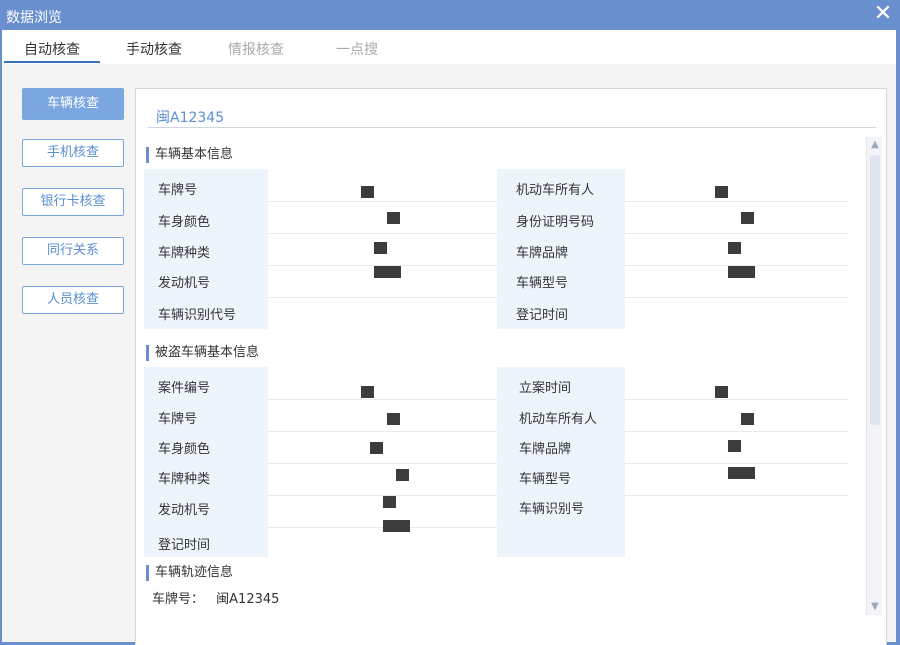 This screenshot has height=645, width=900. I want to click on tab-auto-check: 自动核查, so click(52, 49).